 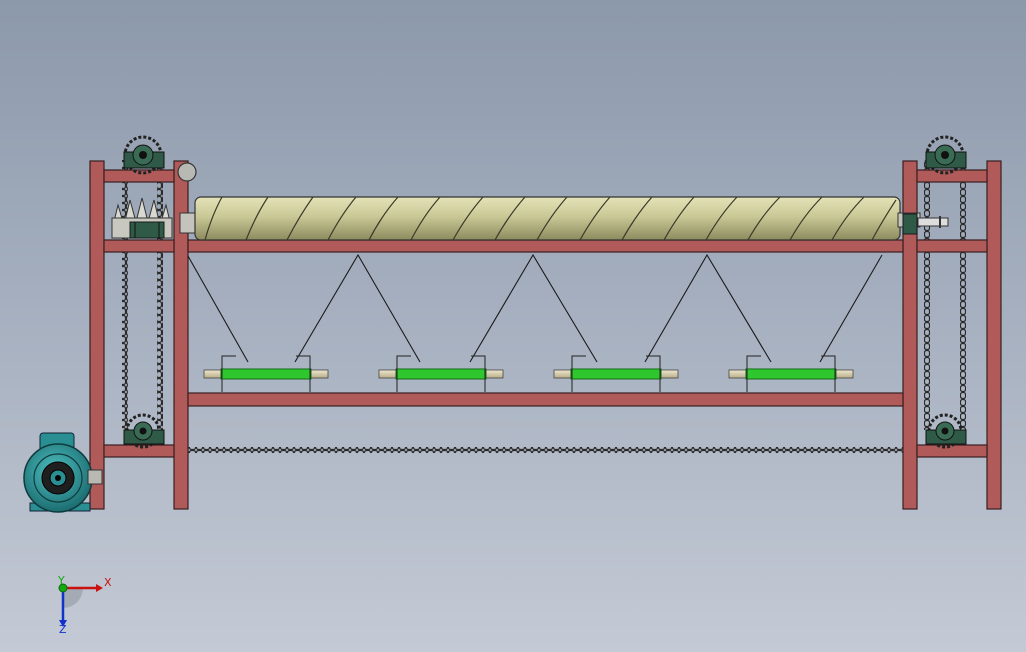 I want to click on idler-pulley, so click(x=187, y=172).